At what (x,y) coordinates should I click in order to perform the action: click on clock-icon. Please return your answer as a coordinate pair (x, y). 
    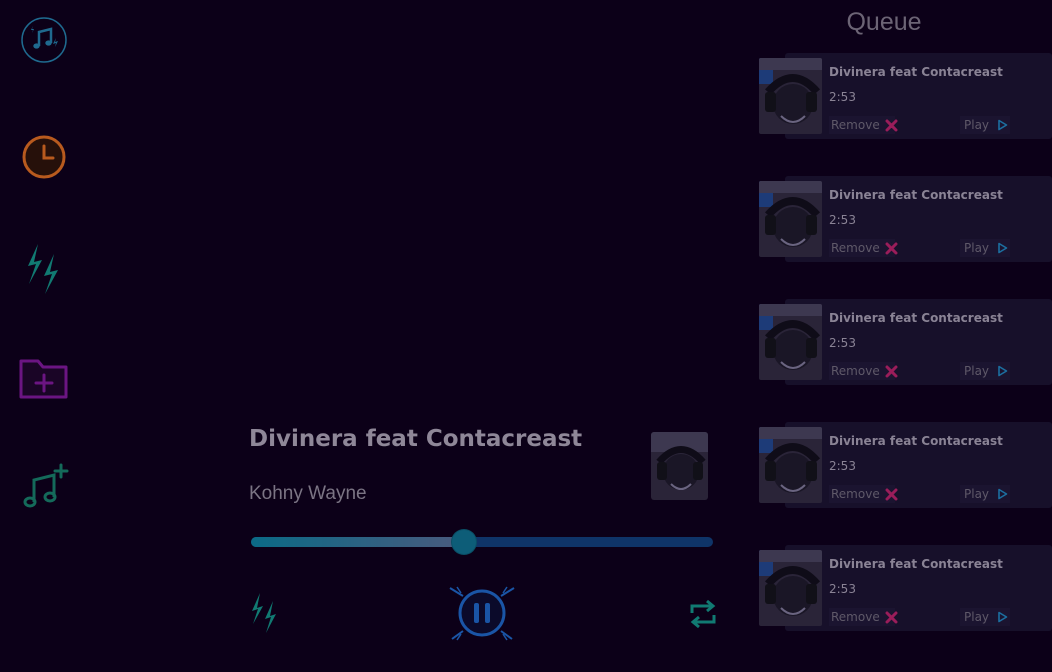
    Looking at the image, I should click on (44, 157).